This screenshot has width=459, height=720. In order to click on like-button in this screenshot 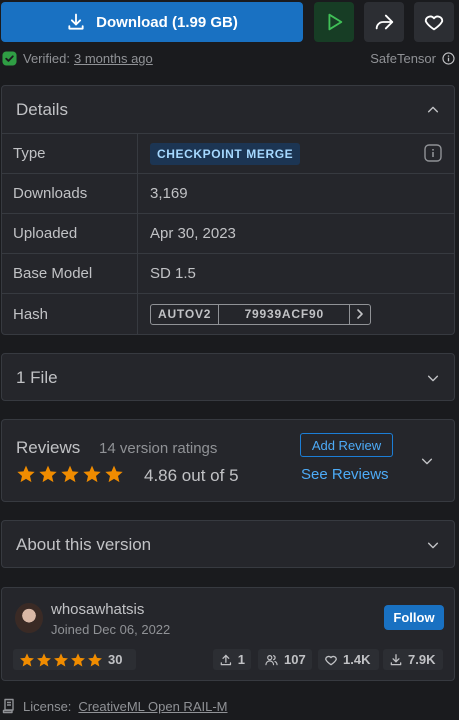, I will do `click(434, 22)`.